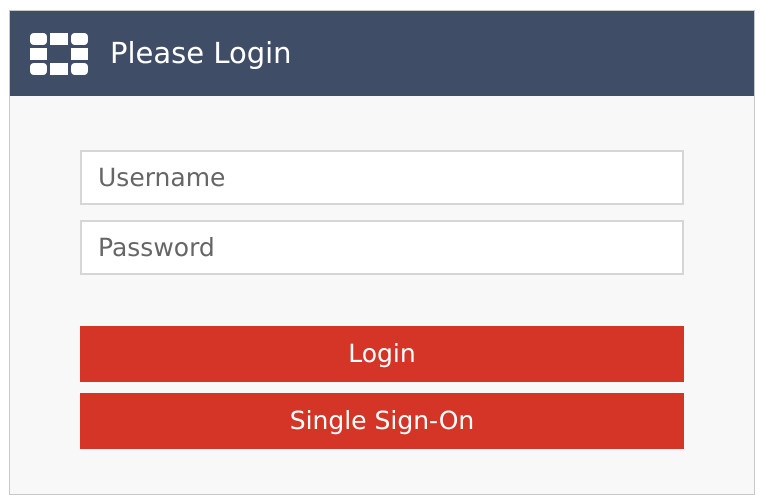  What do you see at coordinates (59, 53) in the screenshot?
I see `logo-icon` at bounding box center [59, 53].